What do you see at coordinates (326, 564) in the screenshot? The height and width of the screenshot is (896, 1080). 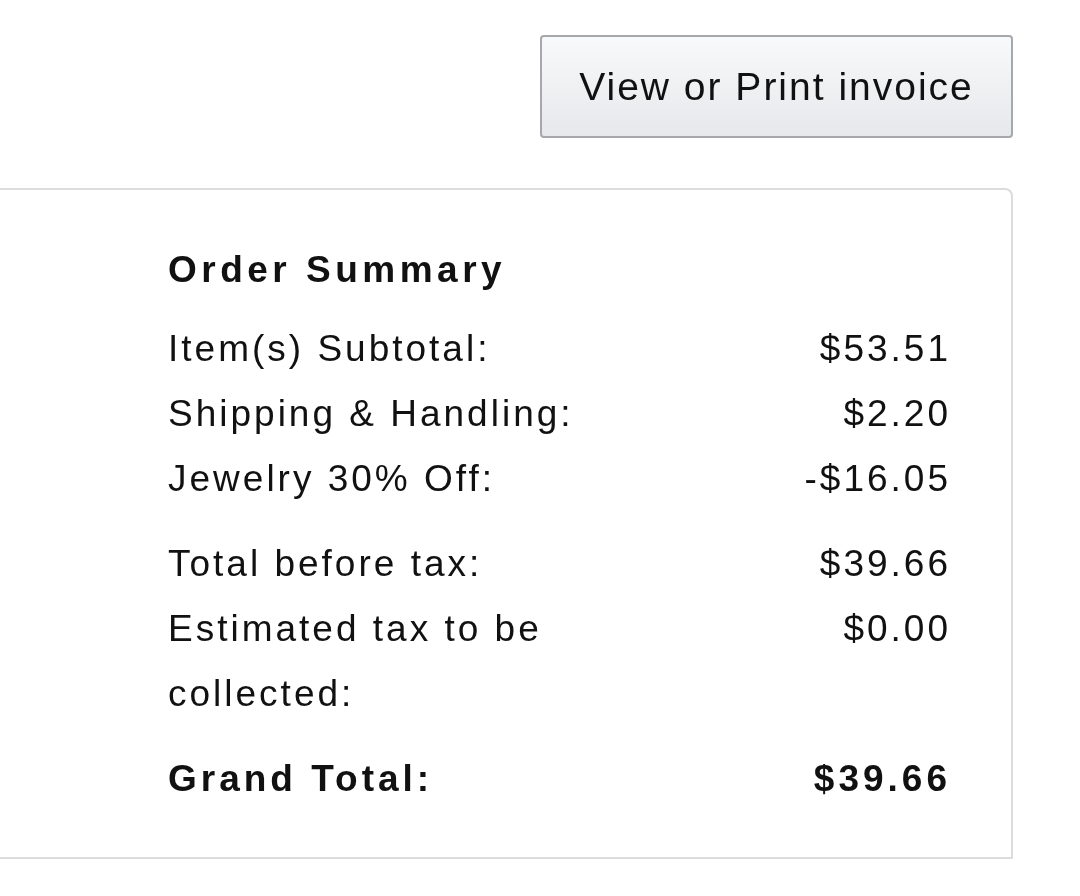 I see `summary-label: Total before tax:` at bounding box center [326, 564].